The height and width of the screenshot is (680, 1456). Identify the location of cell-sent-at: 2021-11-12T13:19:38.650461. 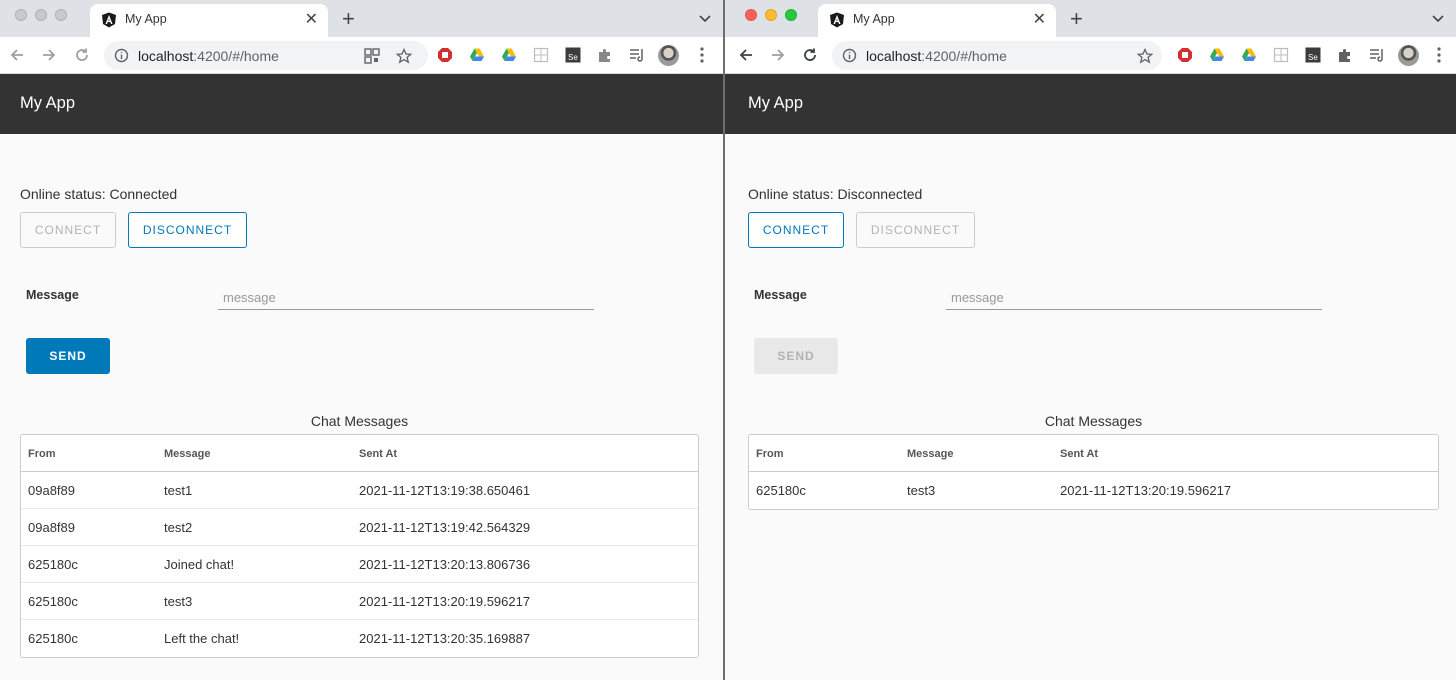
(445, 490).